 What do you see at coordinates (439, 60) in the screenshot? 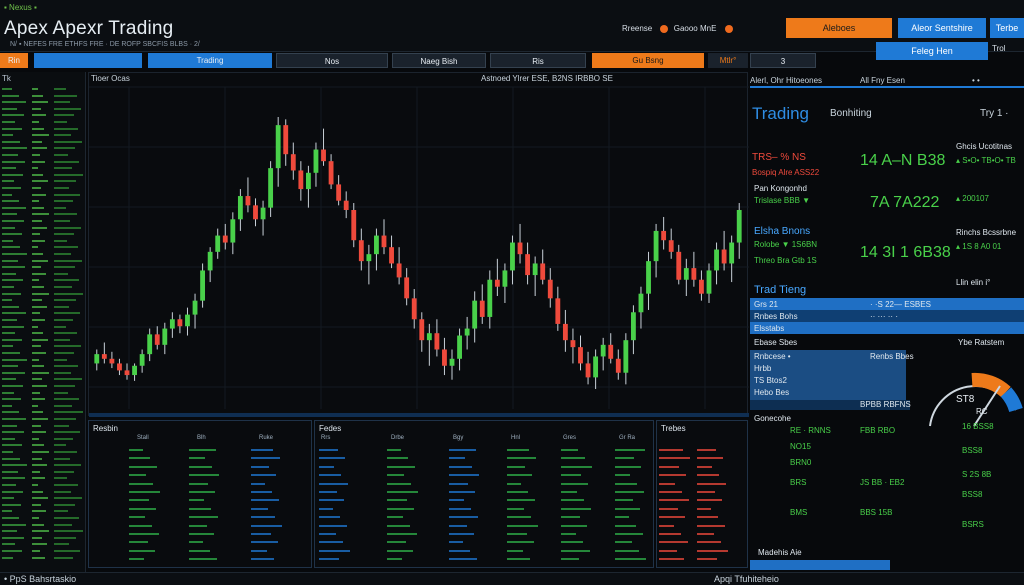
I see `tab-4: Naeg Bish` at bounding box center [439, 60].